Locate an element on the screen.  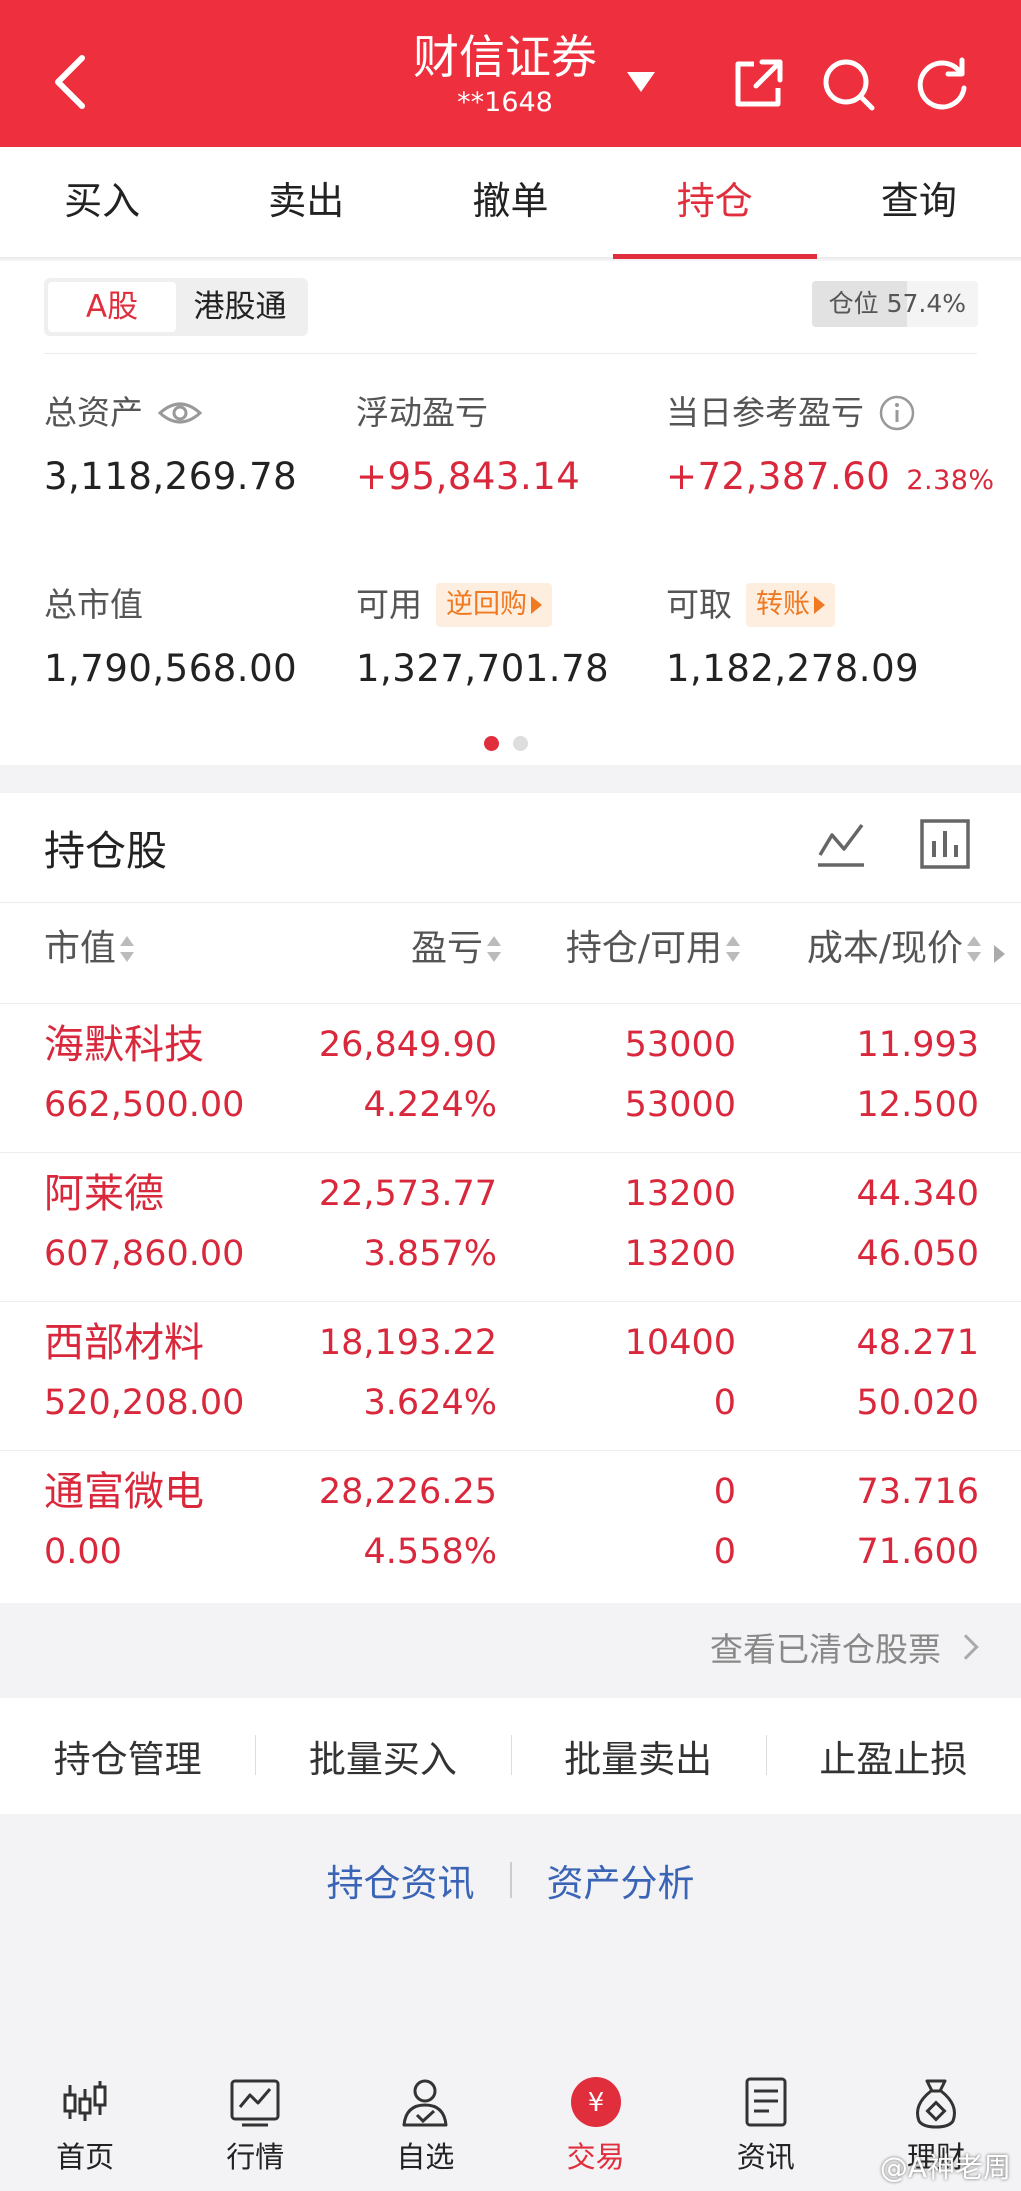
stock-position: 53000 is located at coordinates (680, 1045).